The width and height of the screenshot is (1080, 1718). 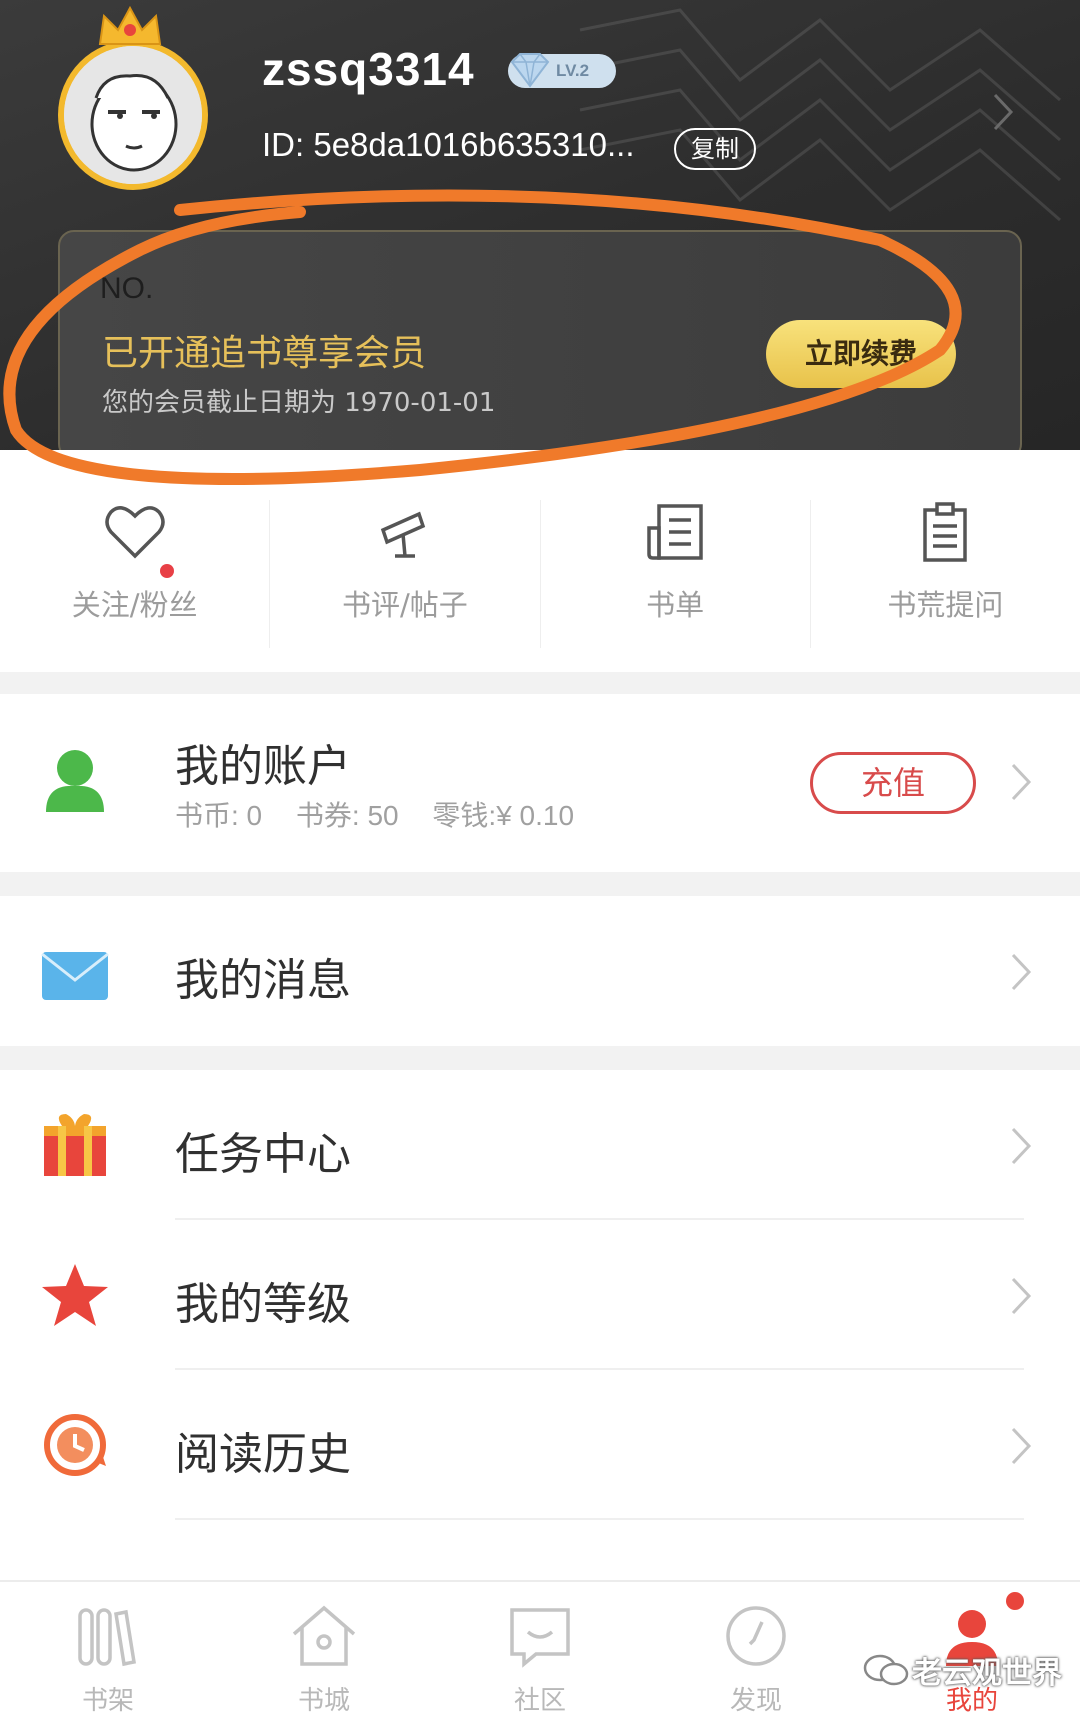 I want to click on clipboard-icon, so click(x=945, y=532).